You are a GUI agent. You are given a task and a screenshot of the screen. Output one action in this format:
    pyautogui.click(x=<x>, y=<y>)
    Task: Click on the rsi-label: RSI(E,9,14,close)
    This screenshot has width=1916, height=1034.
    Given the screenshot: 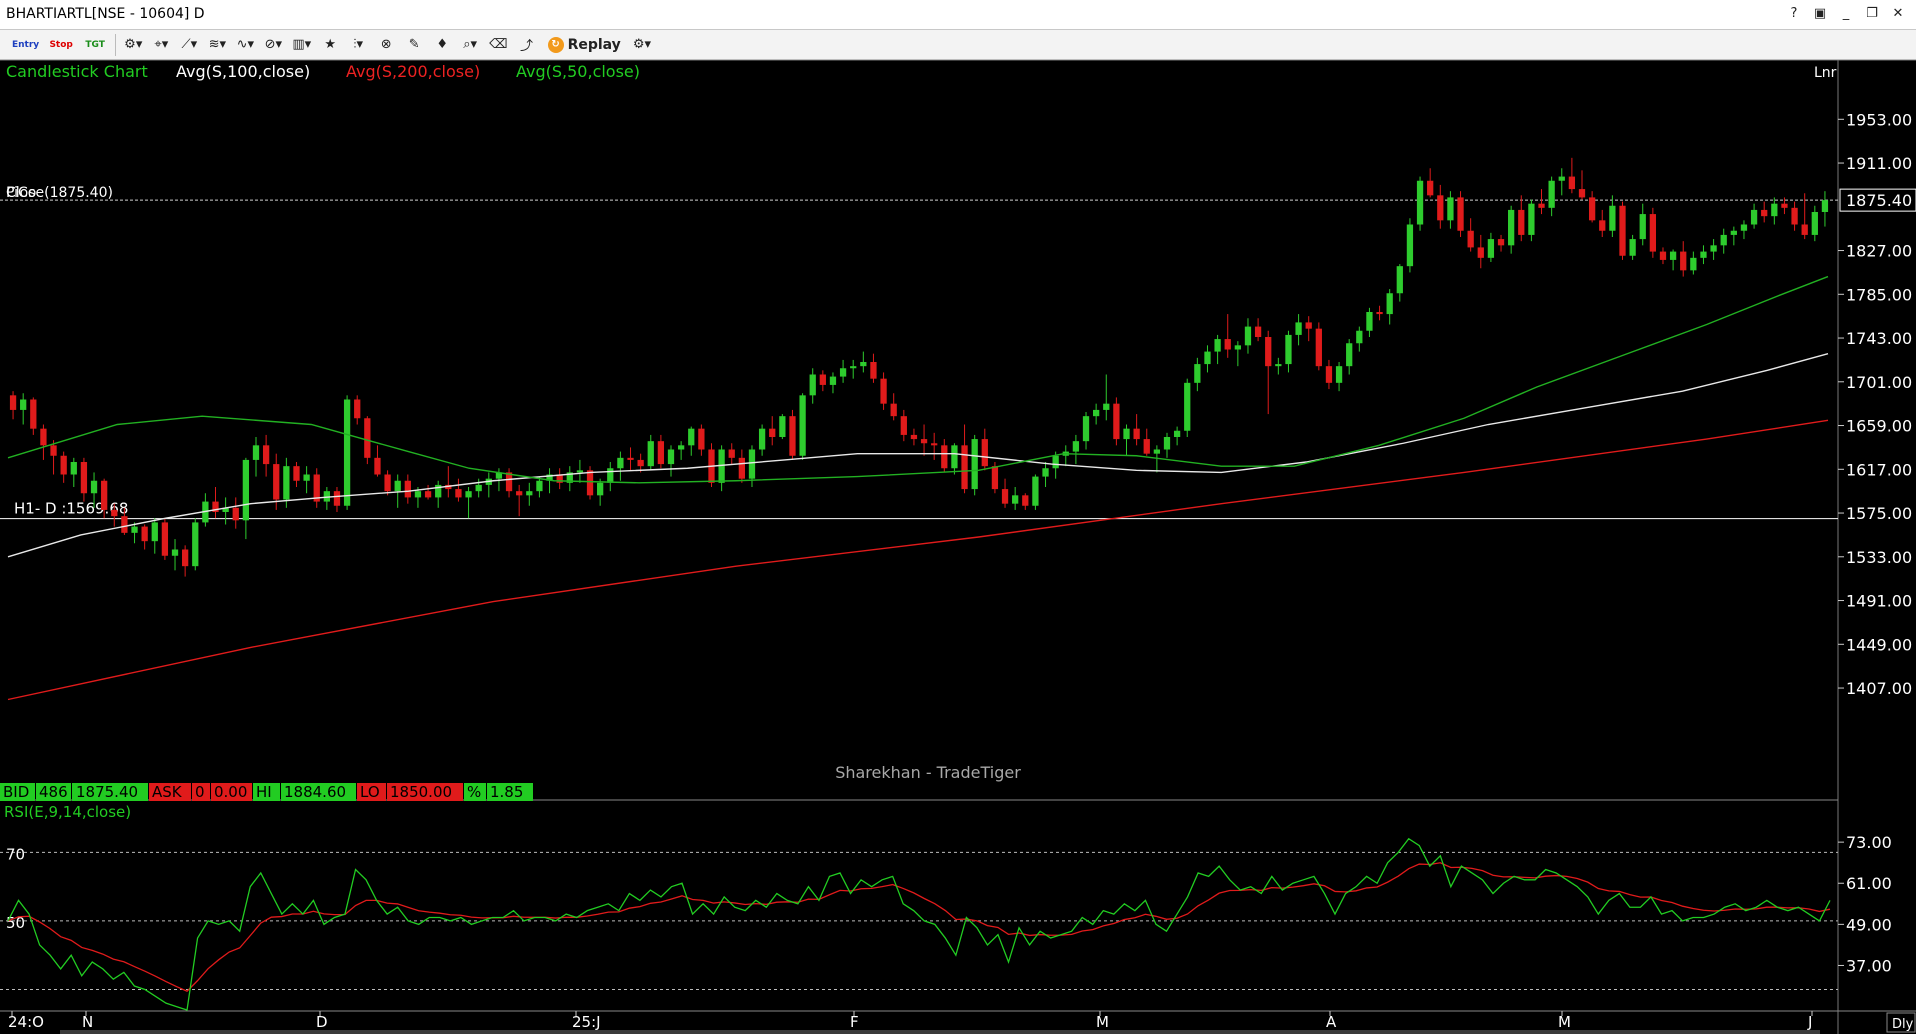 What is the action you would take?
    pyautogui.click(x=67, y=812)
    